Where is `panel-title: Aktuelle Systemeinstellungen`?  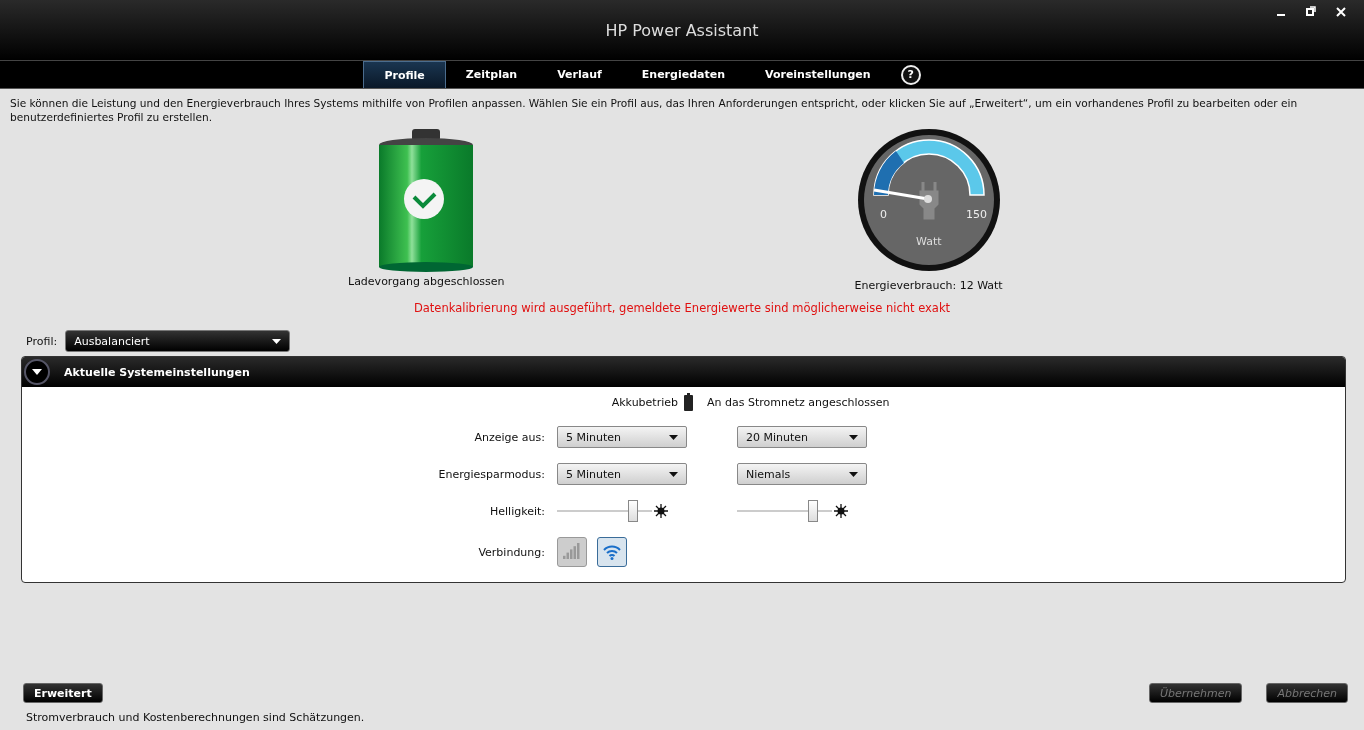 panel-title: Aktuelle Systemeinstellungen is located at coordinates (157, 372).